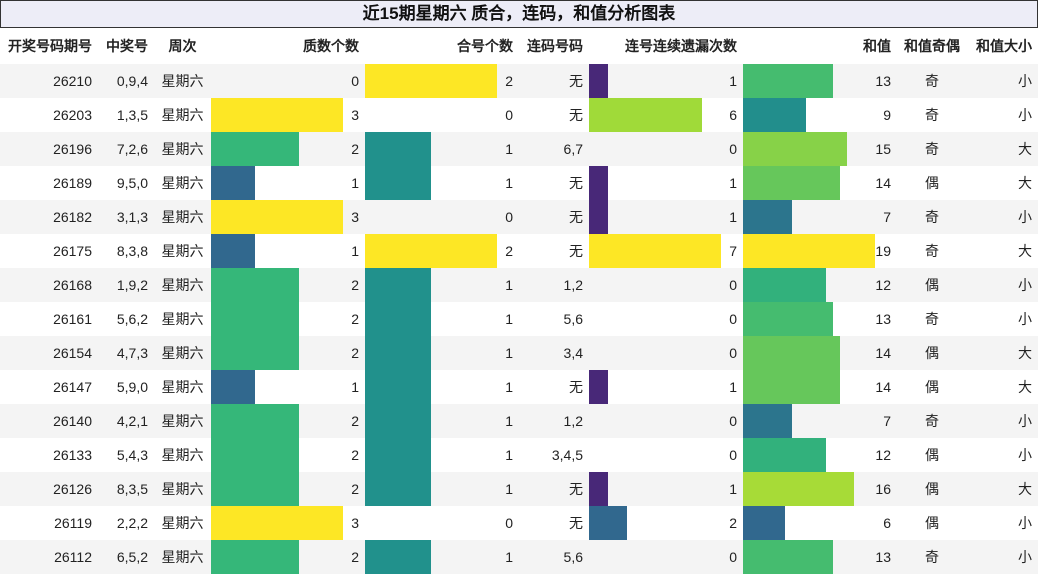 Image resolution: width=1038 pixels, height=575 pixels. I want to click on header-miss-count: 连号连续遗漏次数, so click(681, 46).